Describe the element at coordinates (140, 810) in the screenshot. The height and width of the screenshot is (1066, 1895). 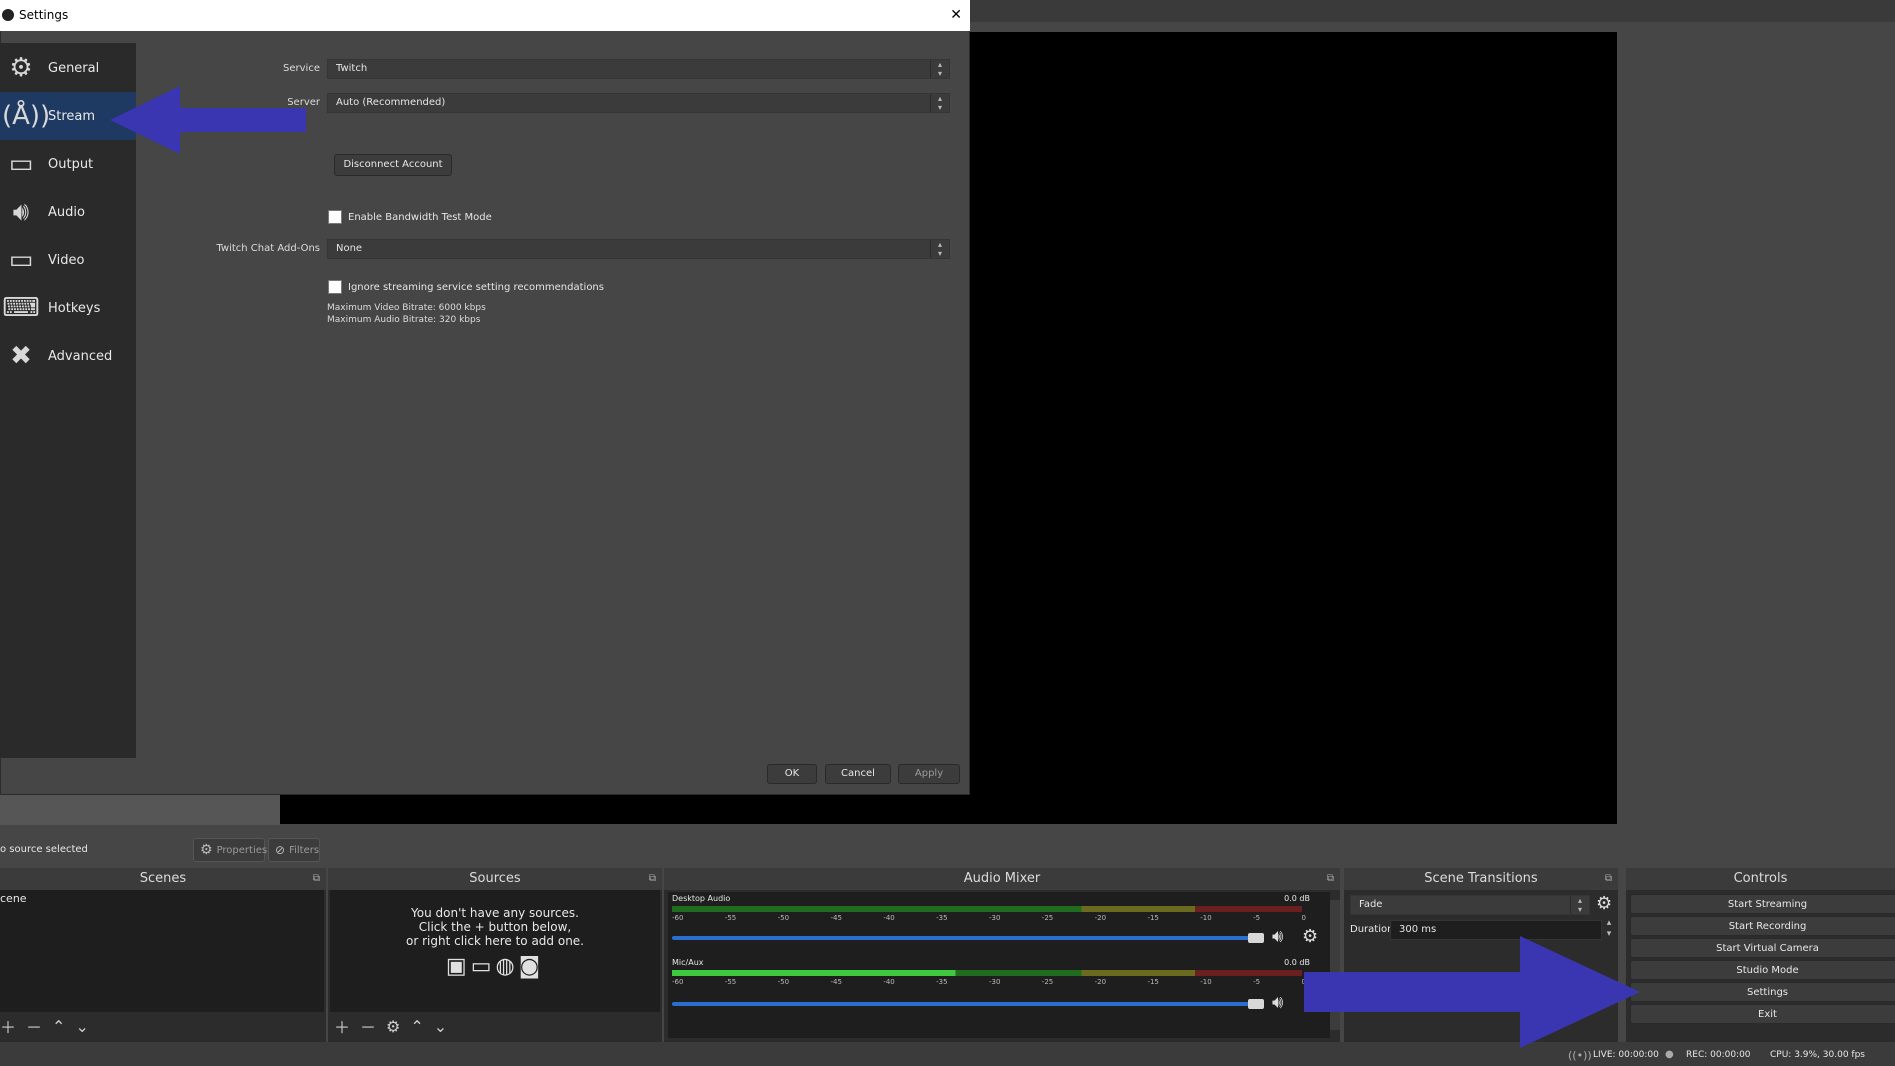
I see `preview-background` at that location.